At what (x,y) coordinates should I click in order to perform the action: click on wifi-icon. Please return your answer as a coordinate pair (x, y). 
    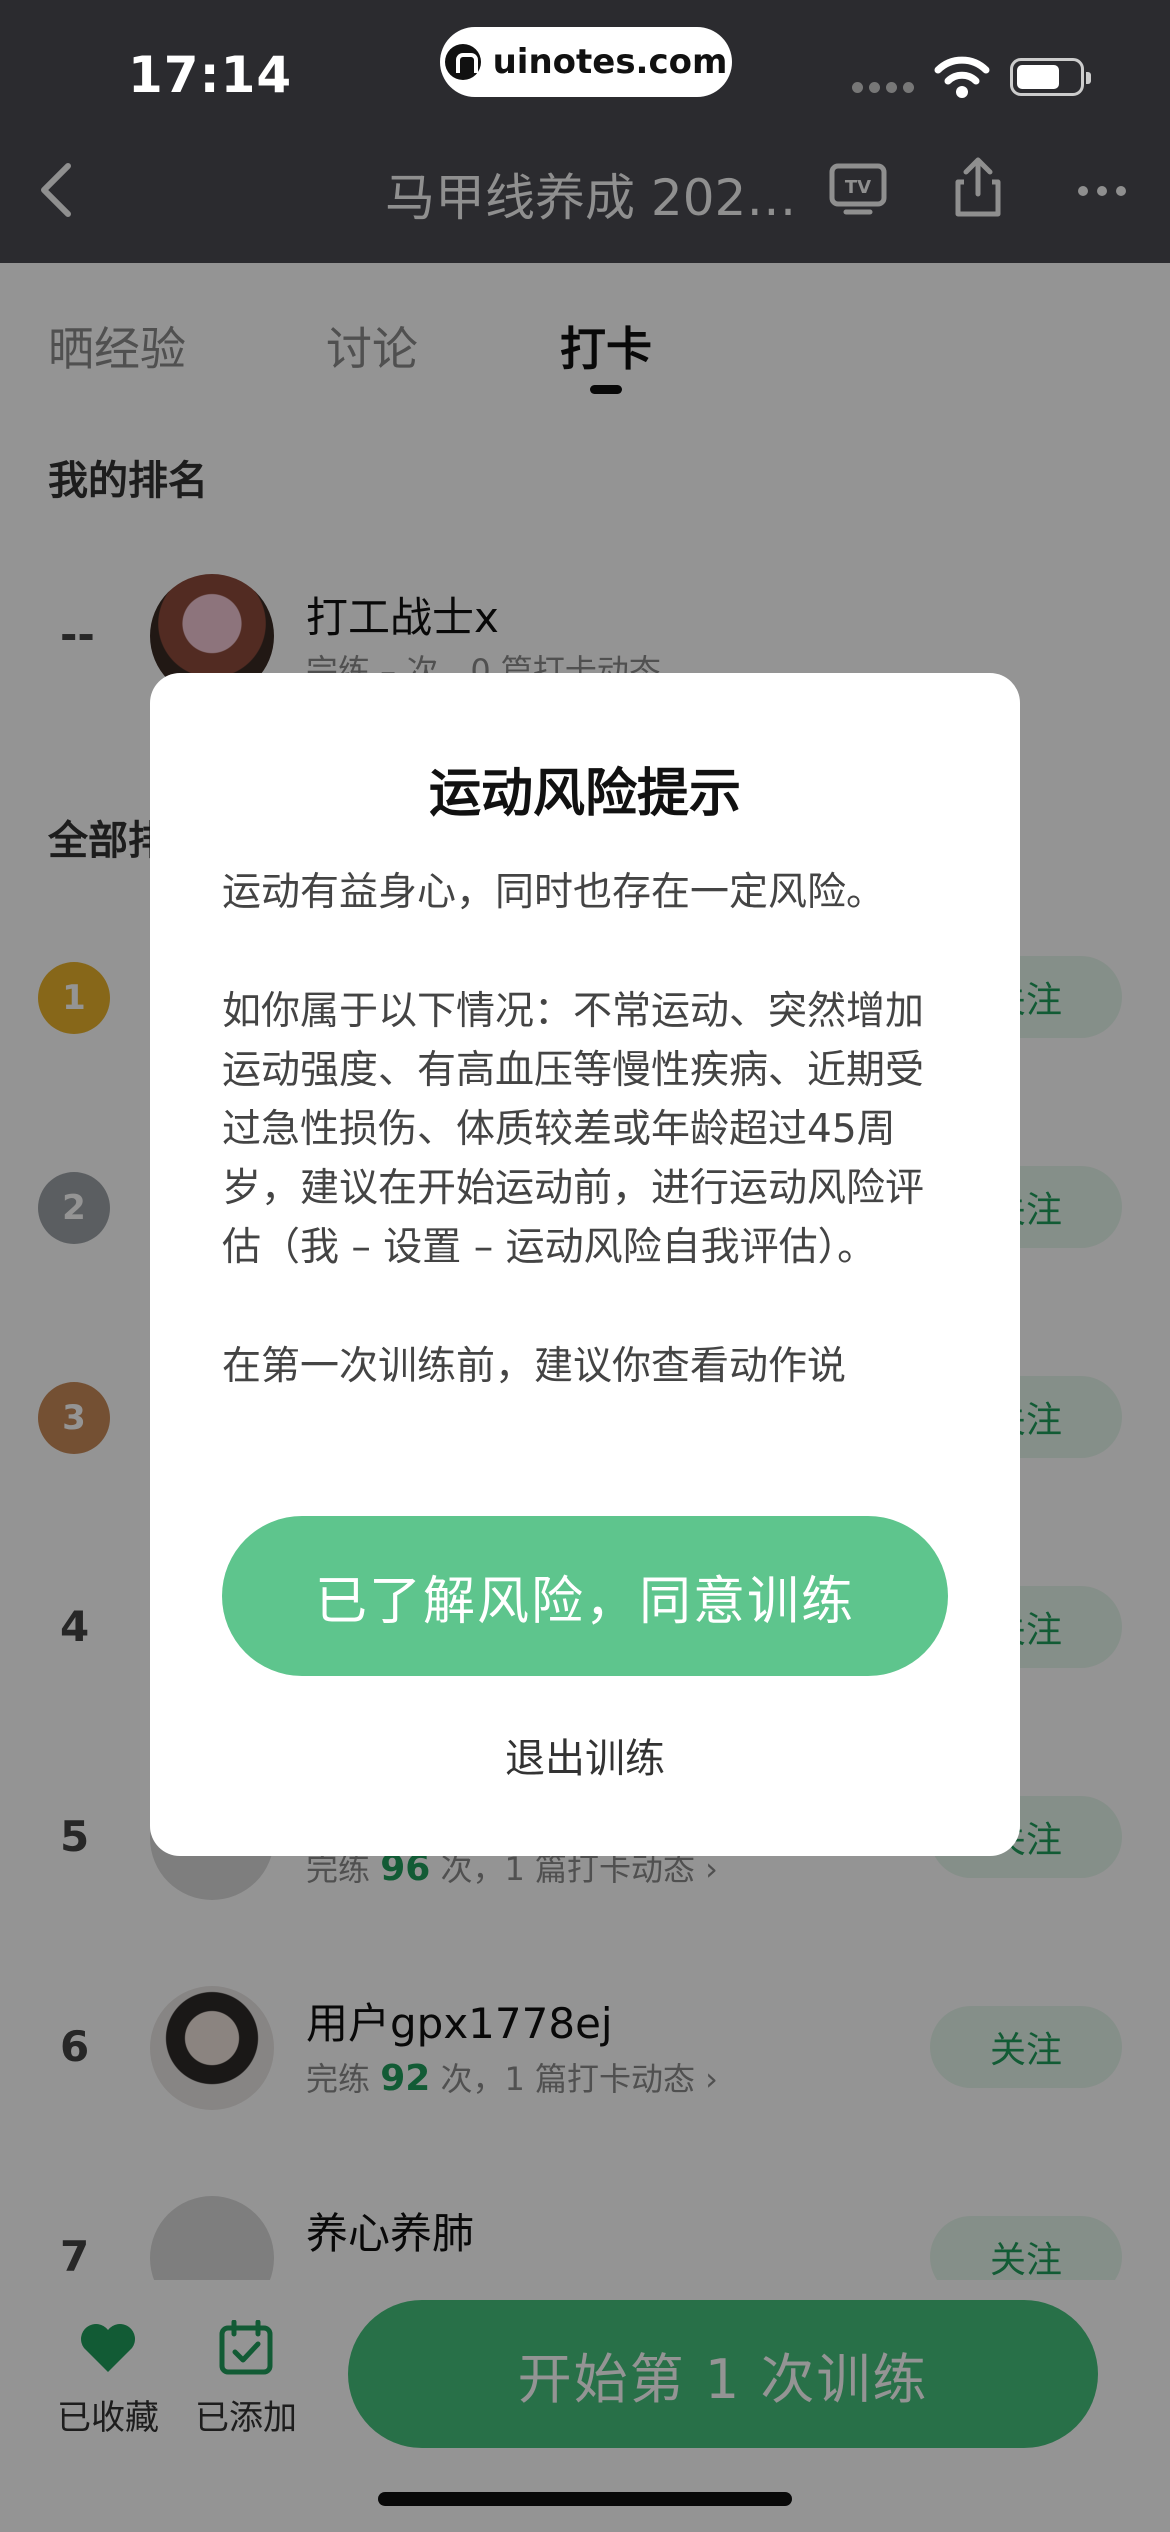
    Looking at the image, I should click on (962, 77).